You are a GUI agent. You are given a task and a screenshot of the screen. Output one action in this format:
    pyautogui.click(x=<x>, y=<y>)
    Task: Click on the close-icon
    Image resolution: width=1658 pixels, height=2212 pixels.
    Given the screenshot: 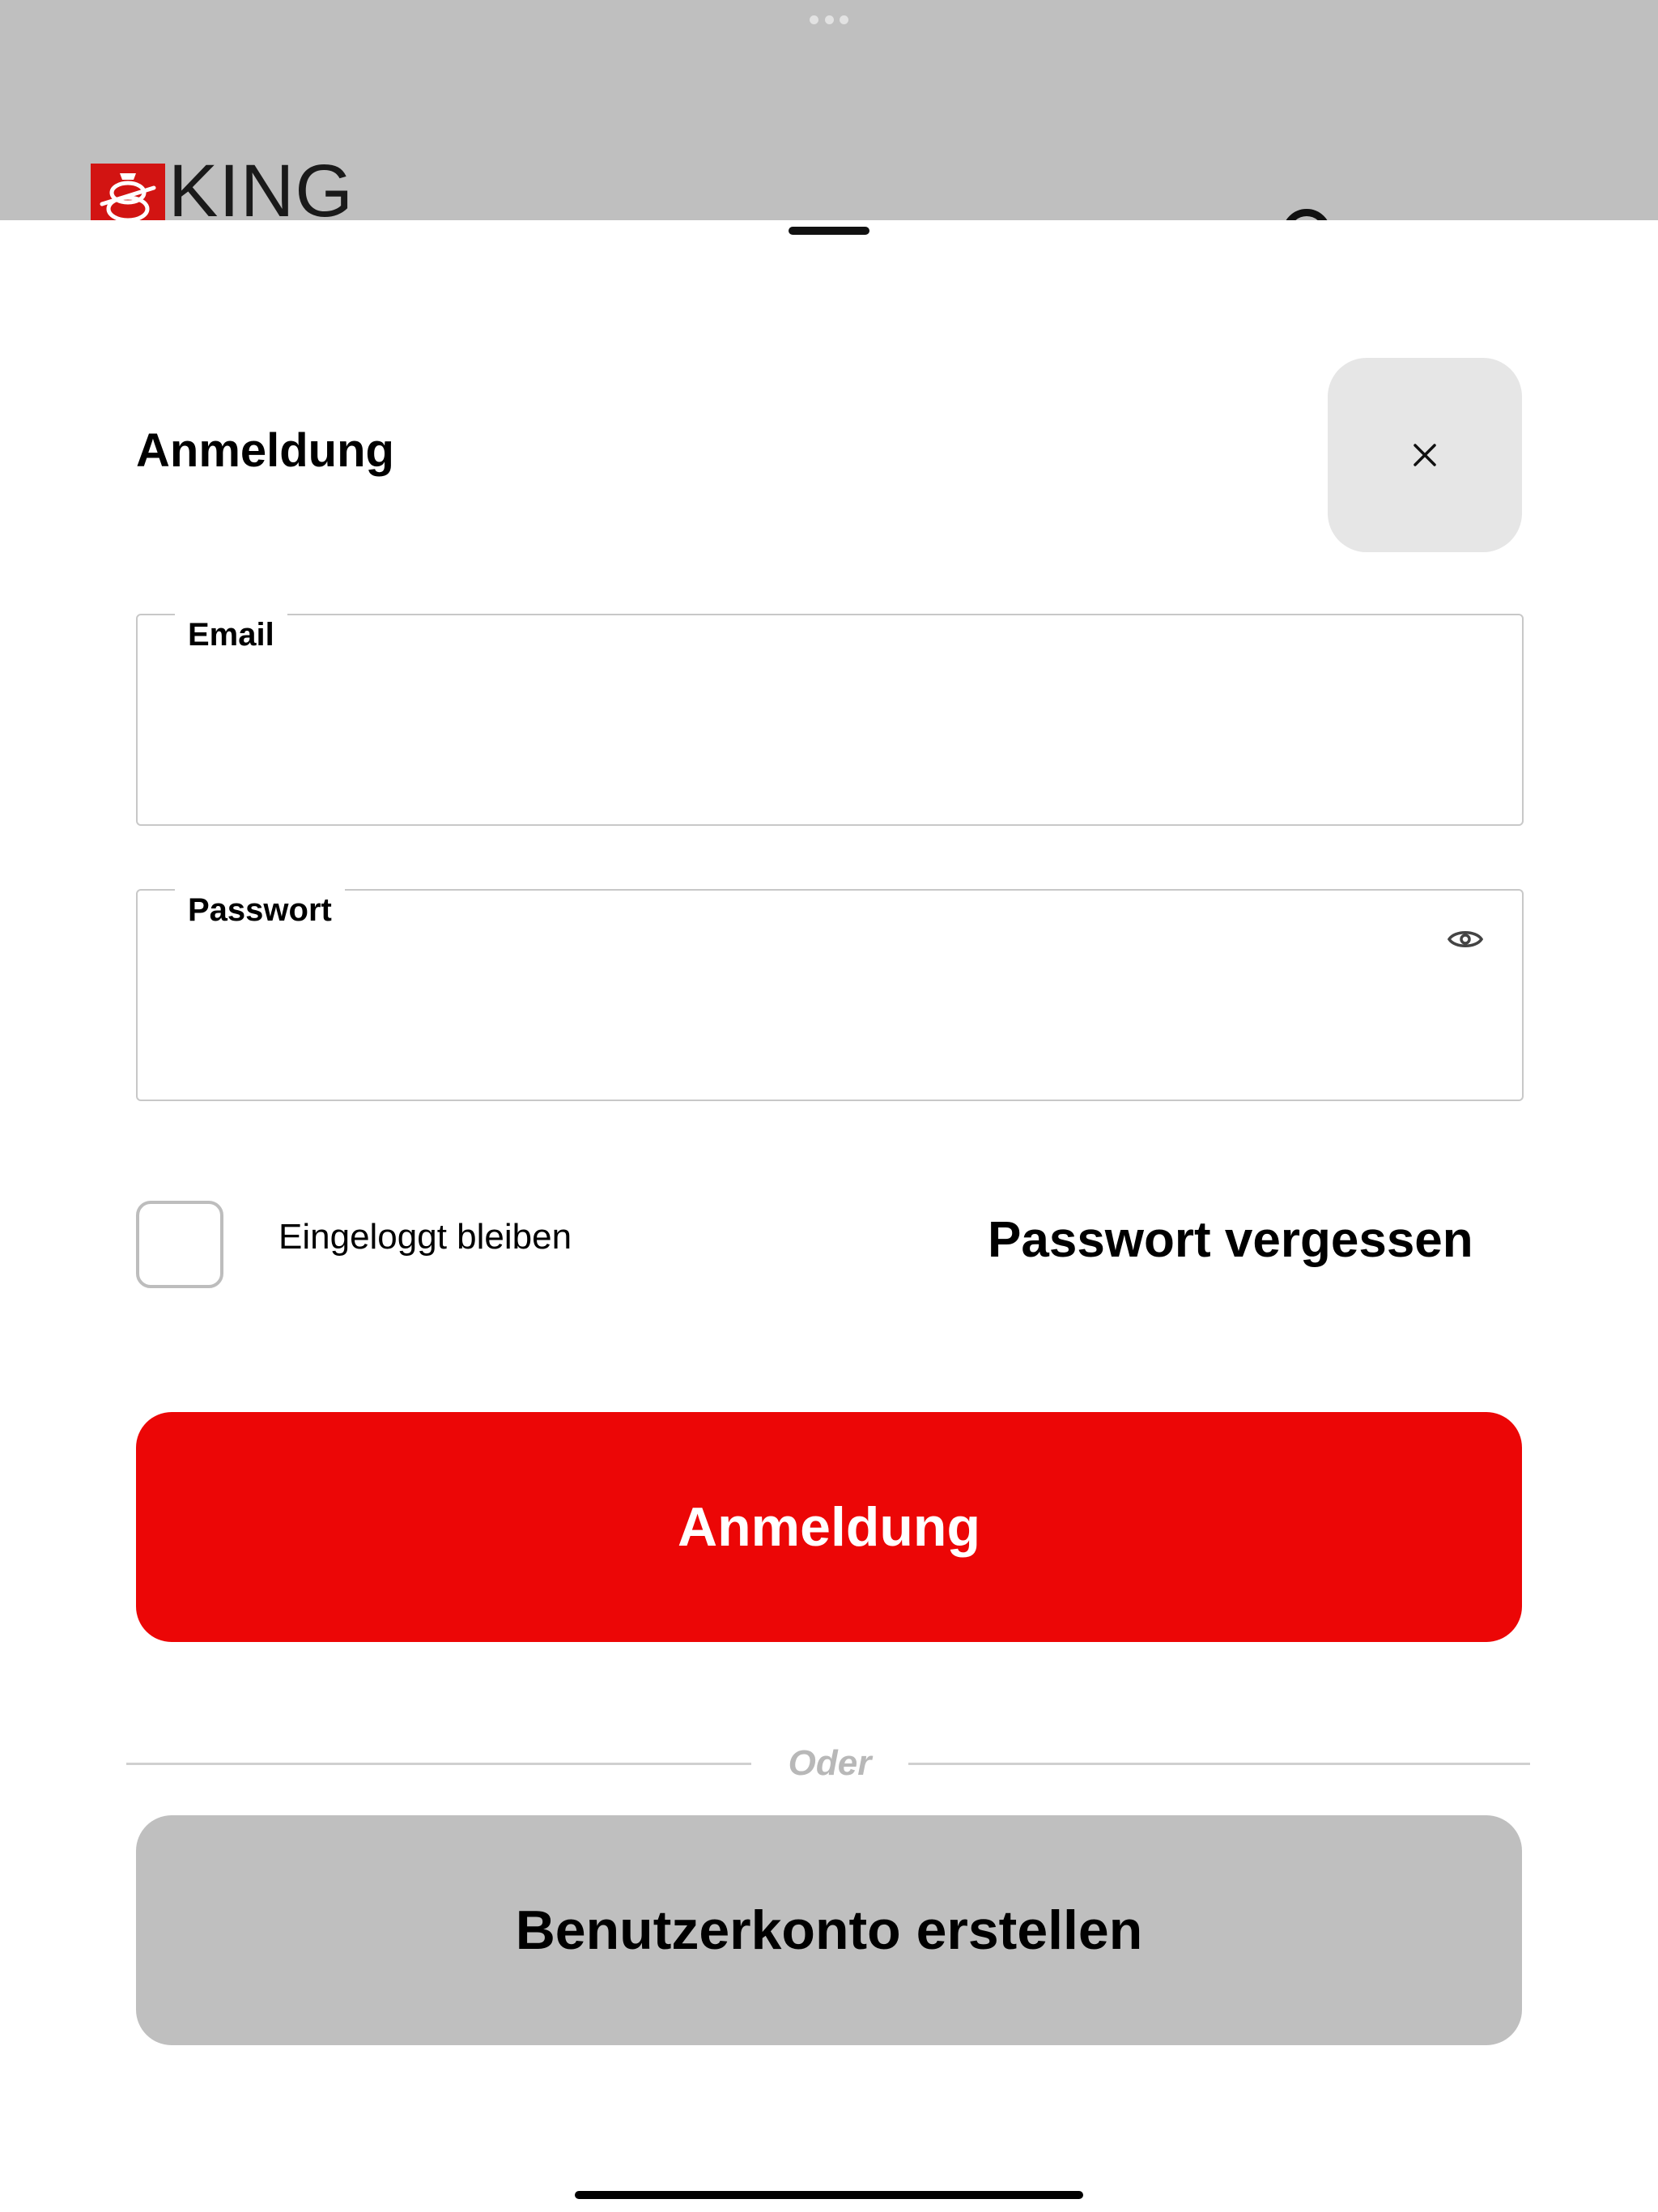 What is the action you would take?
    pyautogui.click(x=1425, y=455)
    